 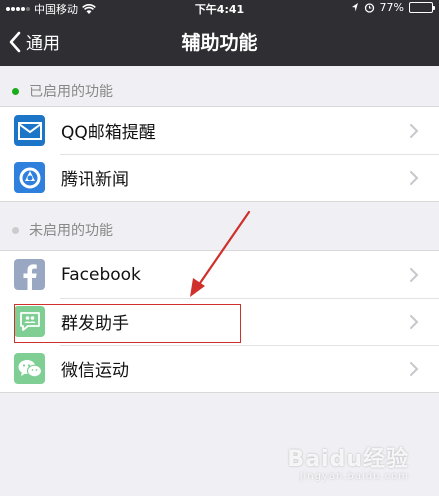 What do you see at coordinates (219, 8) in the screenshot?
I see `status-bar: 中国移动 下午4:41 77%` at bounding box center [219, 8].